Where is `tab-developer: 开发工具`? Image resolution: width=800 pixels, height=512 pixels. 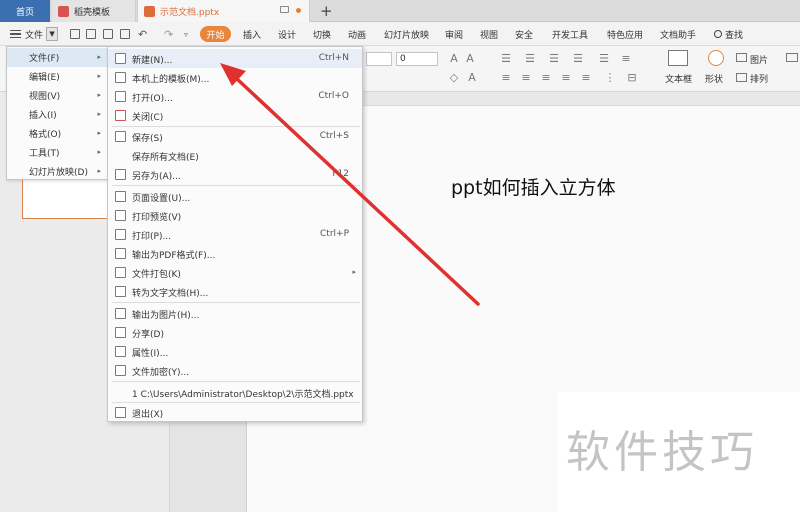
tab-developer: 开发工具 is located at coordinates (570, 34).